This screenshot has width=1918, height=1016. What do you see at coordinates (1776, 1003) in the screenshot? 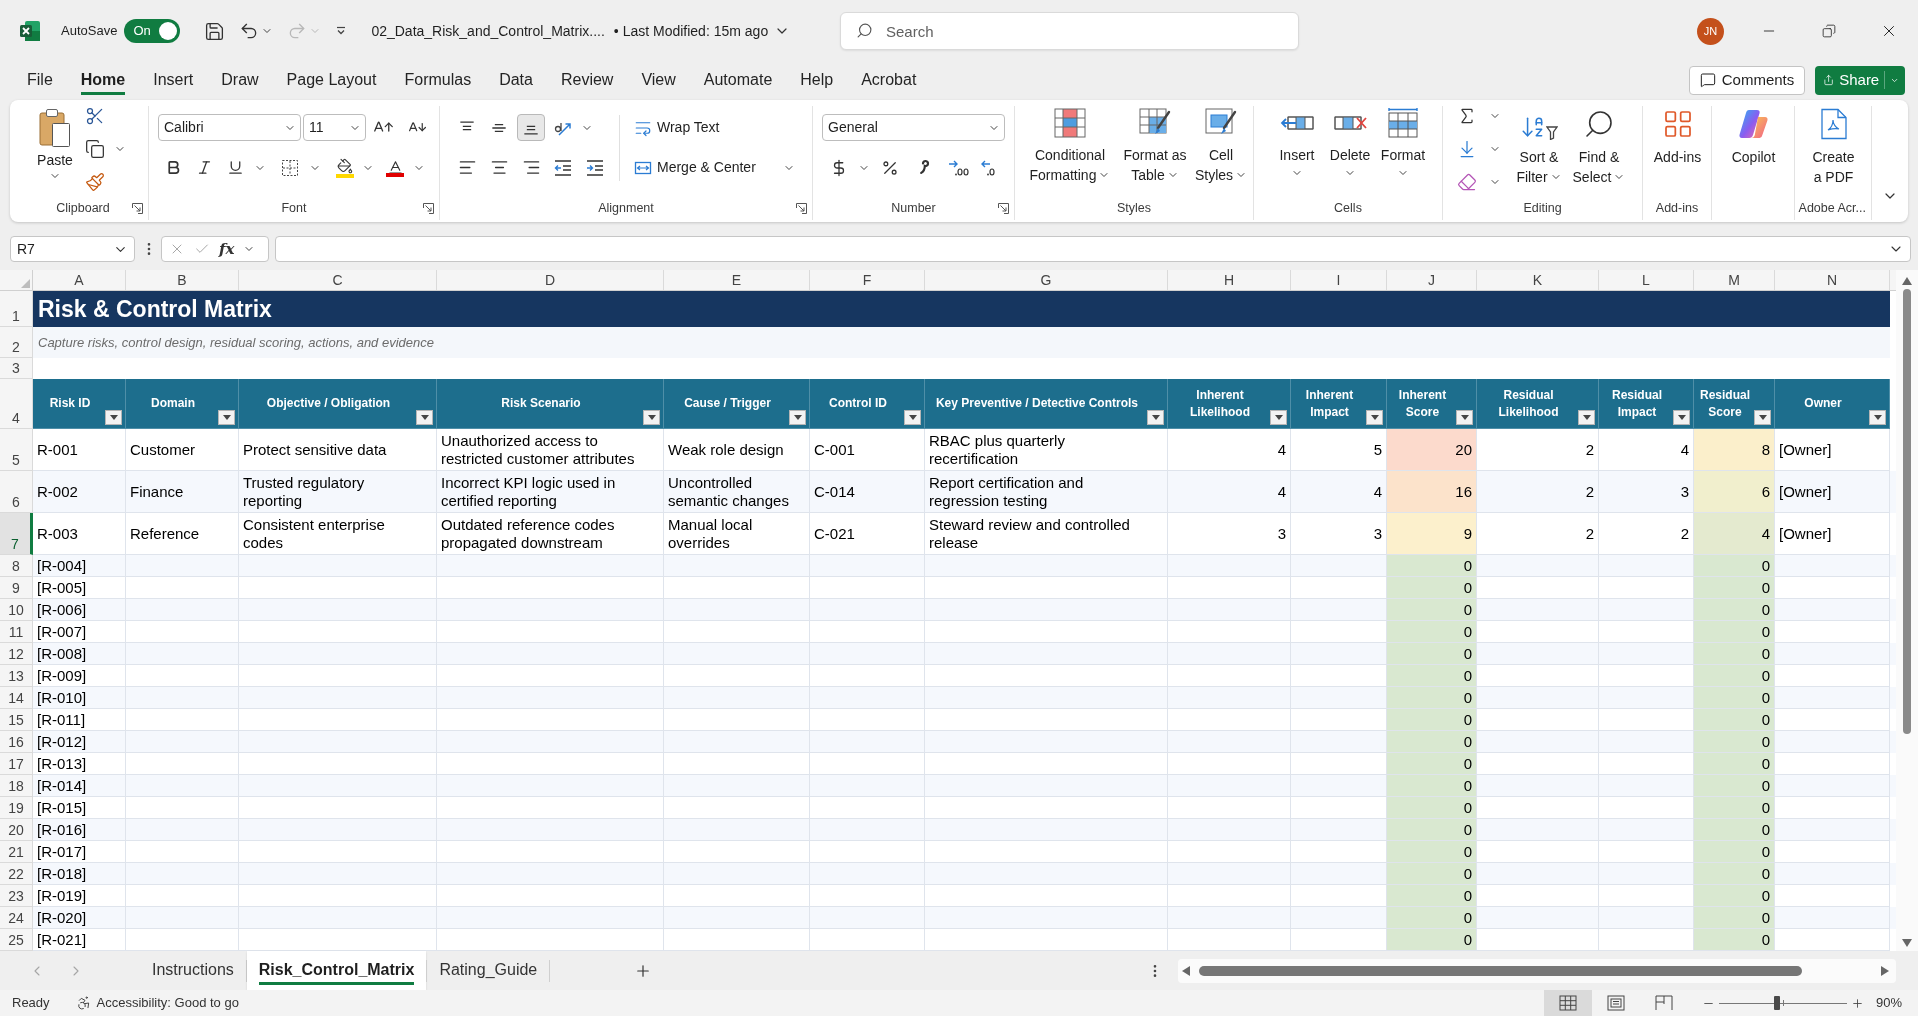
I see `zoom-slider-thumb` at bounding box center [1776, 1003].